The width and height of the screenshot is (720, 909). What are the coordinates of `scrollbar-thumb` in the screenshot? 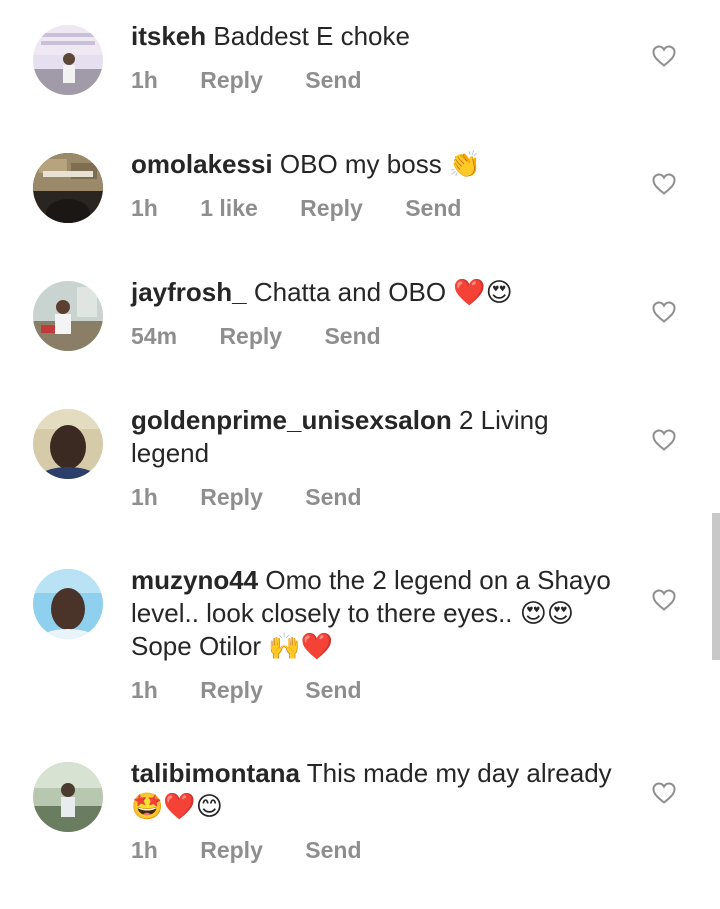 It's located at (716, 586).